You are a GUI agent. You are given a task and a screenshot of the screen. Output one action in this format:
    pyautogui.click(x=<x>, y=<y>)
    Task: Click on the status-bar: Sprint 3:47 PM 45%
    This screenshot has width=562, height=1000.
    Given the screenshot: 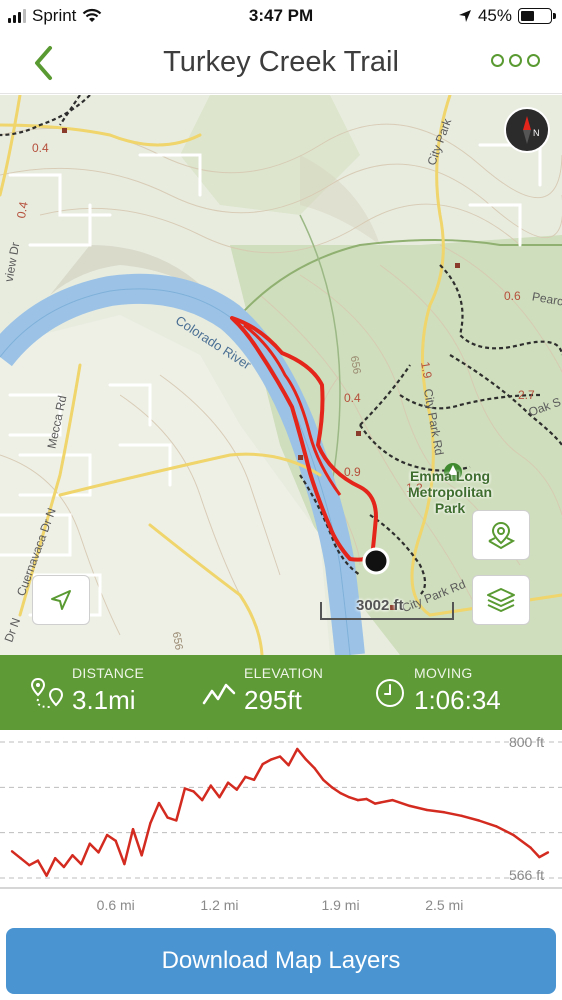 What is the action you would take?
    pyautogui.click(x=281, y=16)
    